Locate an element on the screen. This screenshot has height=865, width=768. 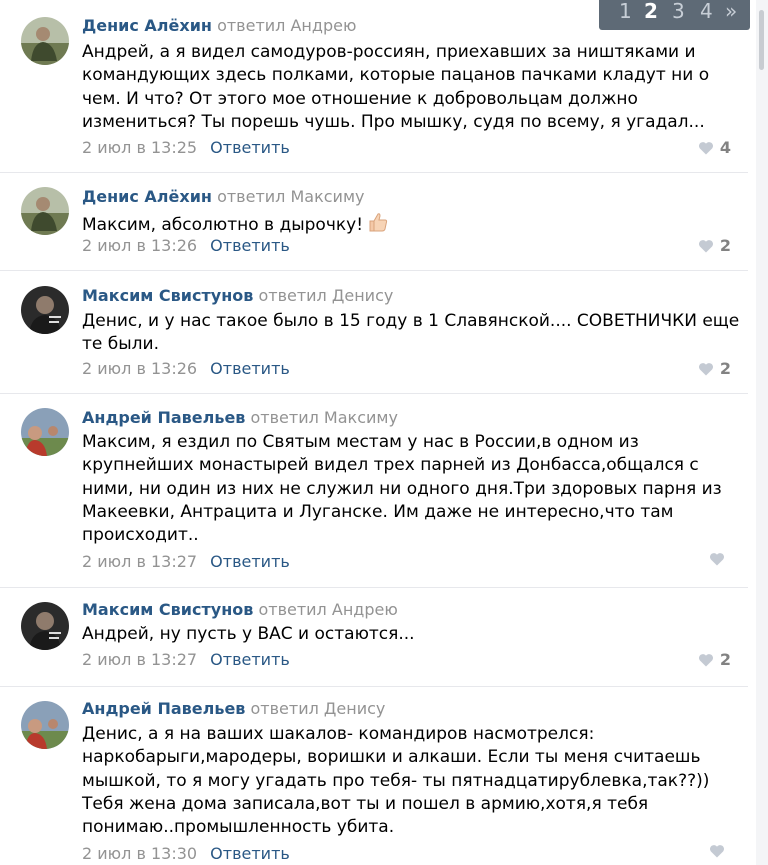
scrollbar is located at coordinates (762, 432).